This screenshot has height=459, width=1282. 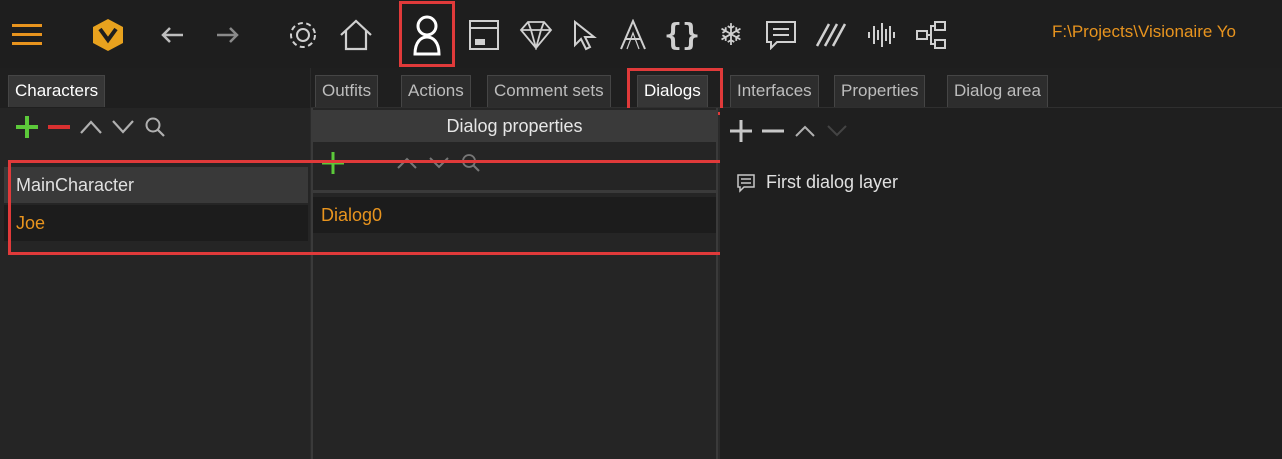 I want to click on dialog-layer-item: First dialog layer, so click(x=817, y=182).